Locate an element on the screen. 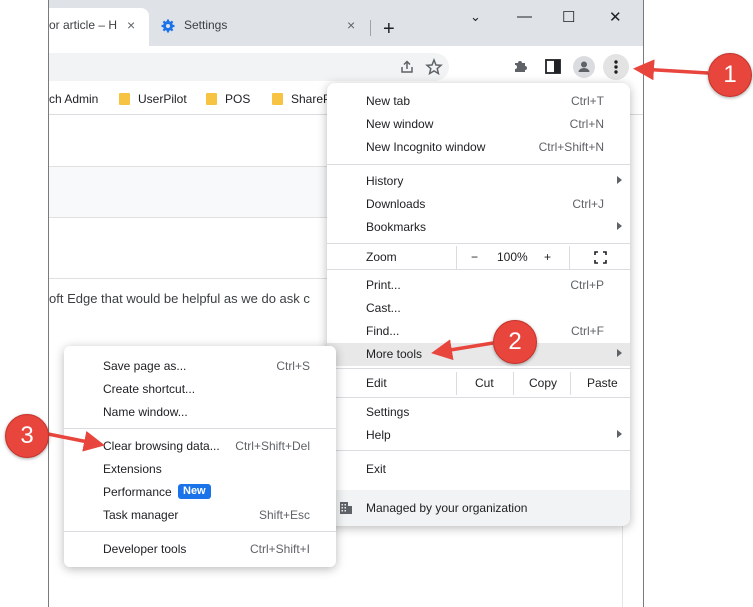 Image resolution: width=753 pixels, height=607 pixels. annotation-badge-1: 1 is located at coordinates (730, 75).